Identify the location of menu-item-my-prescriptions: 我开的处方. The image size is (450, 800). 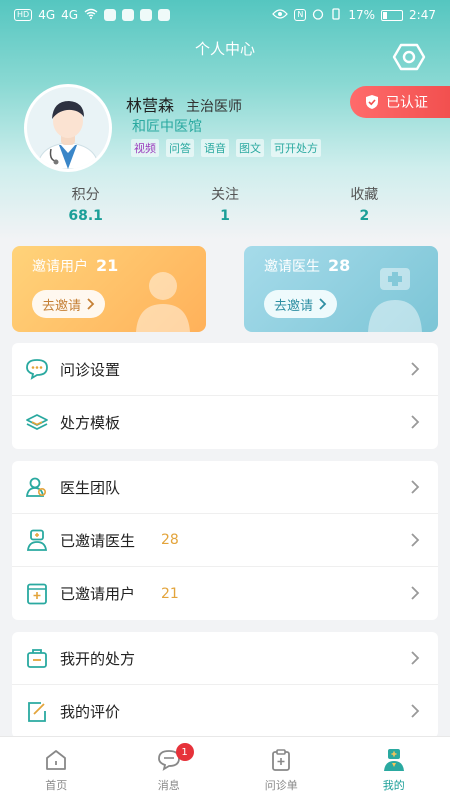
(225, 658).